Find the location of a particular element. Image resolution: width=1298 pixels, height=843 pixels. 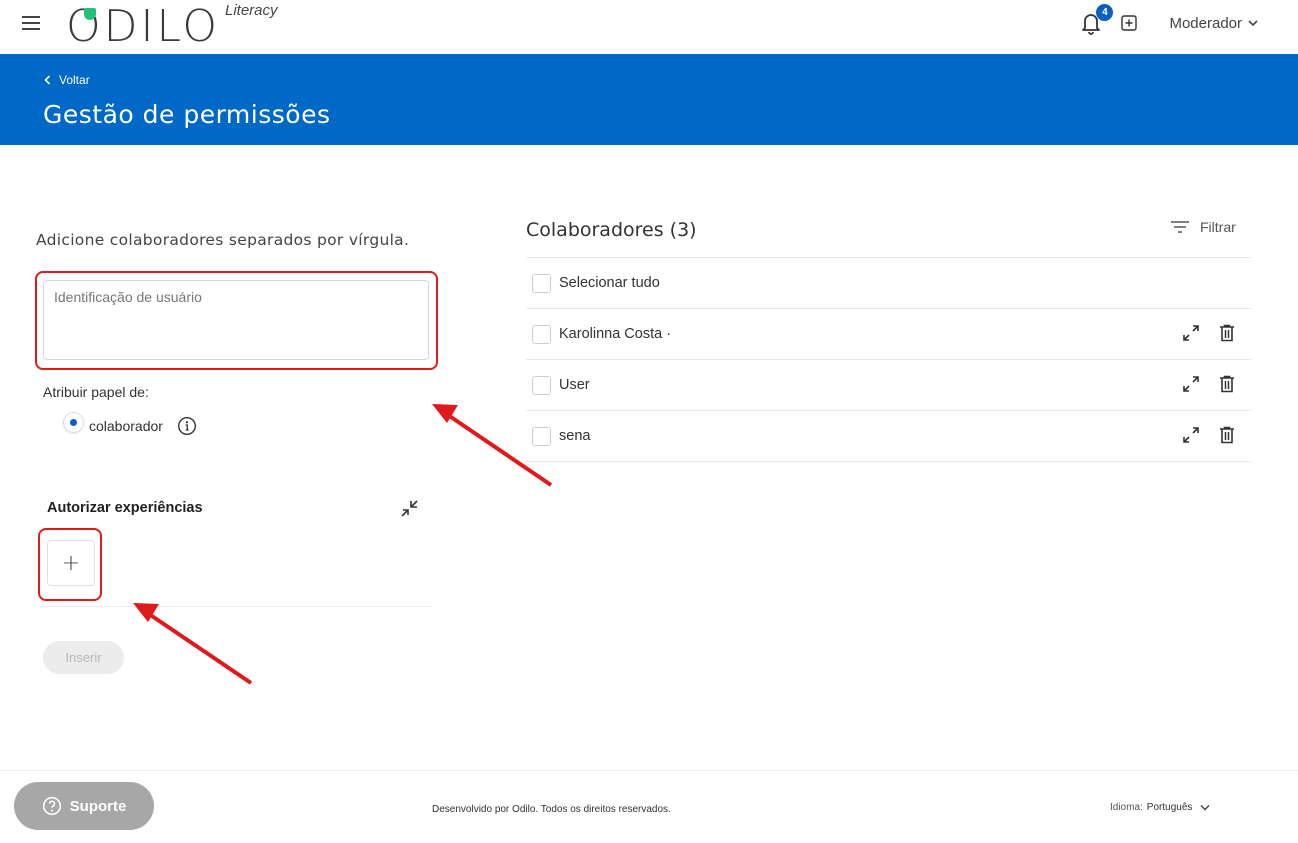

add-box-icon is located at coordinates (1129, 23).